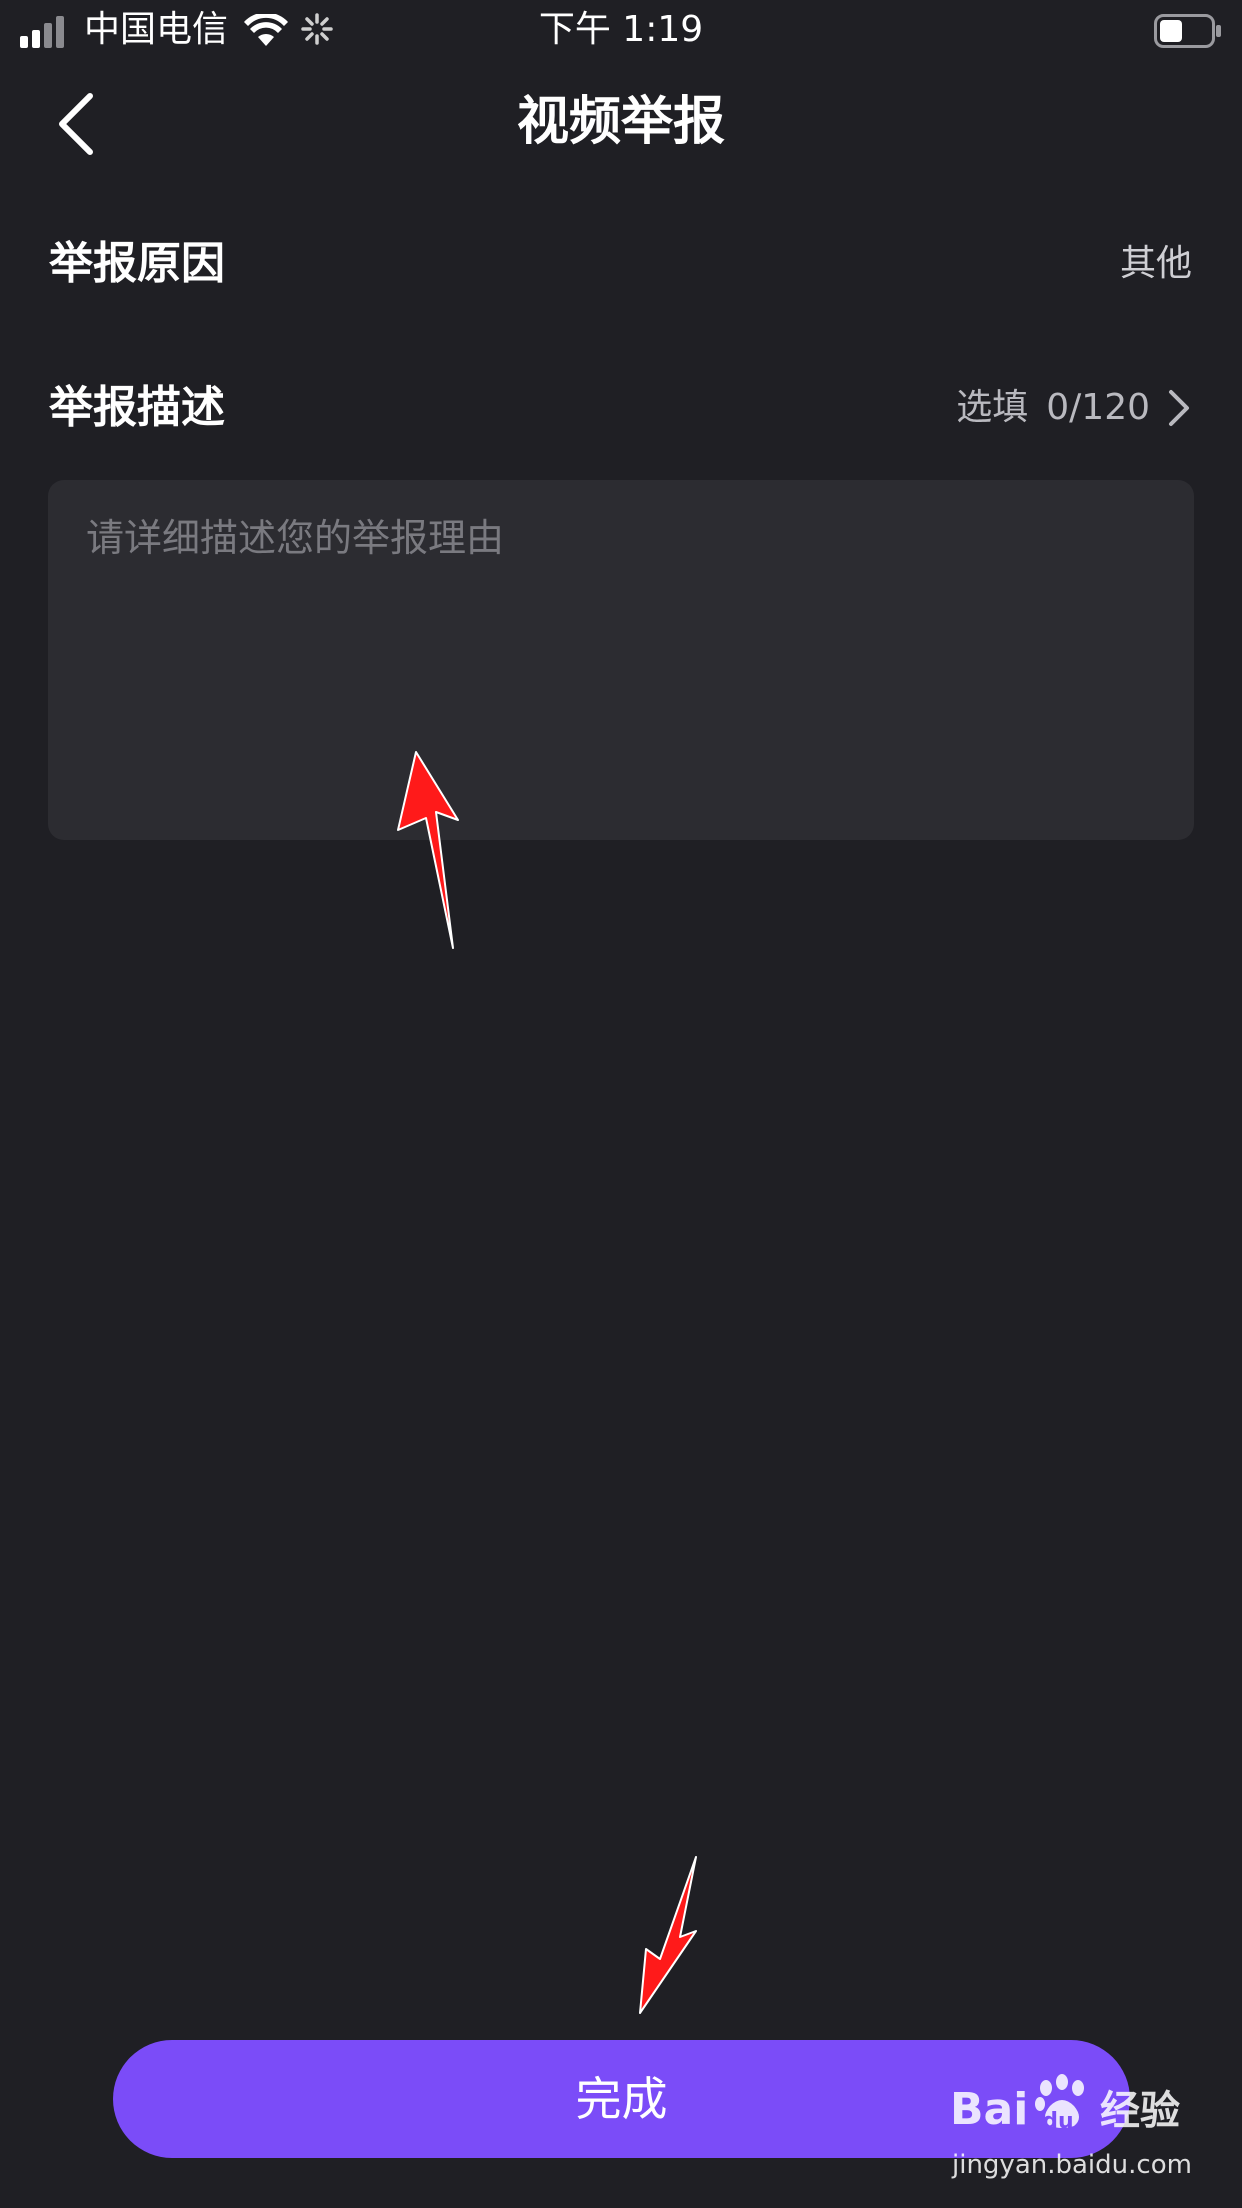 Image resolution: width=1242 pixels, height=2208 pixels. Describe the element at coordinates (1187, 31) in the screenshot. I see `battery-icon` at that location.